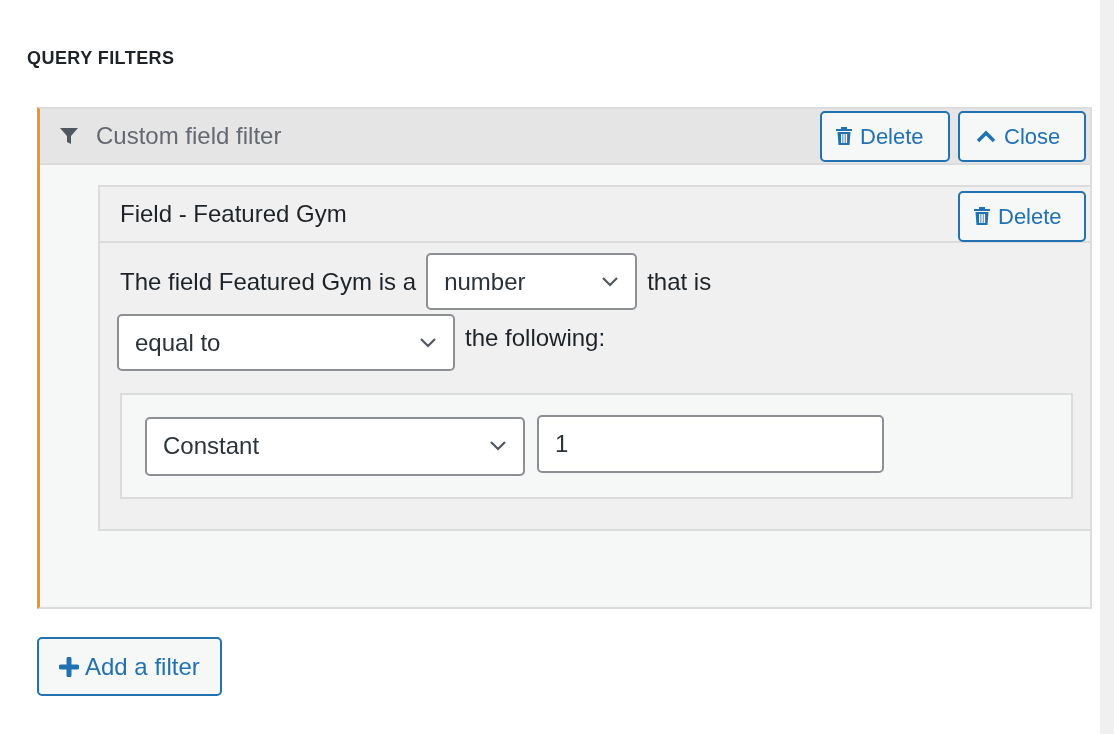 The width and height of the screenshot is (1114, 734). I want to click on select-field: equal to, so click(286, 342).